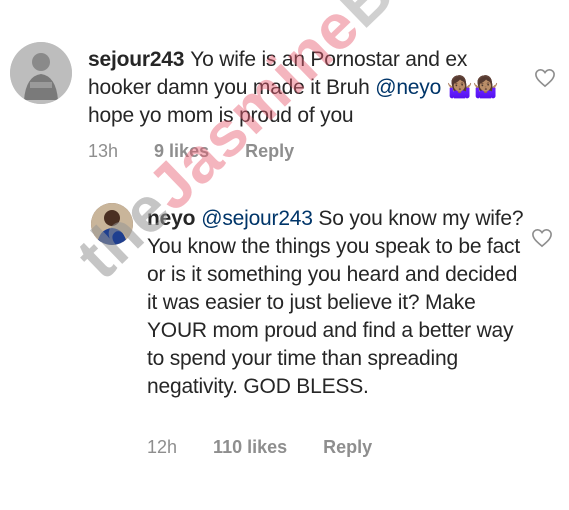  What do you see at coordinates (136, 59) in the screenshot?
I see `username: sejour243` at bounding box center [136, 59].